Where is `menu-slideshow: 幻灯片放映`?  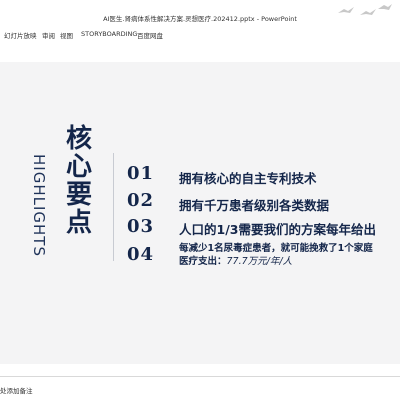
menu-slideshow: 幻灯片放映 is located at coordinates (20, 35).